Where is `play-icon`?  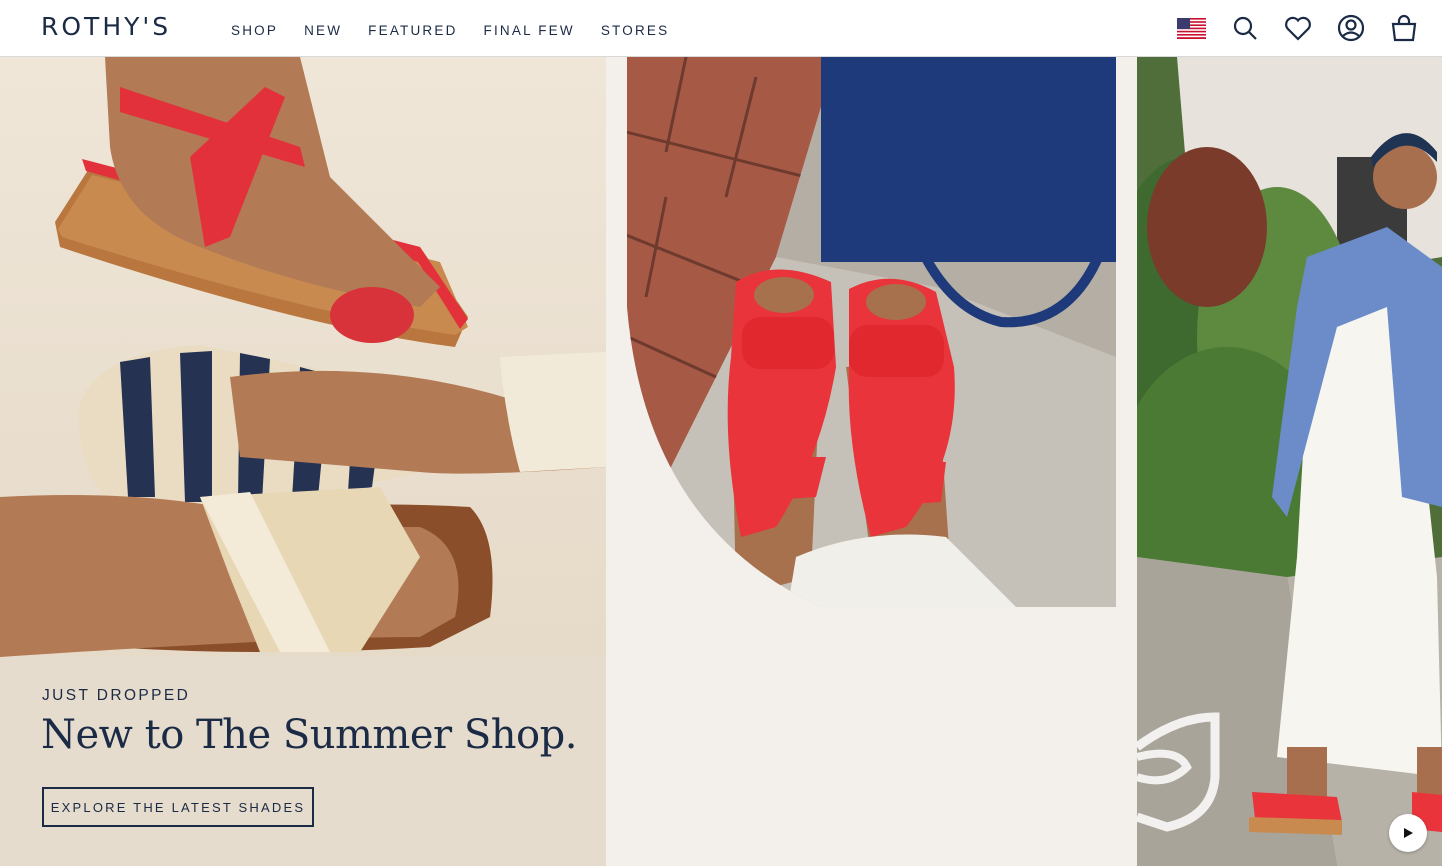
play-icon is located at coordinates (1408, 833).